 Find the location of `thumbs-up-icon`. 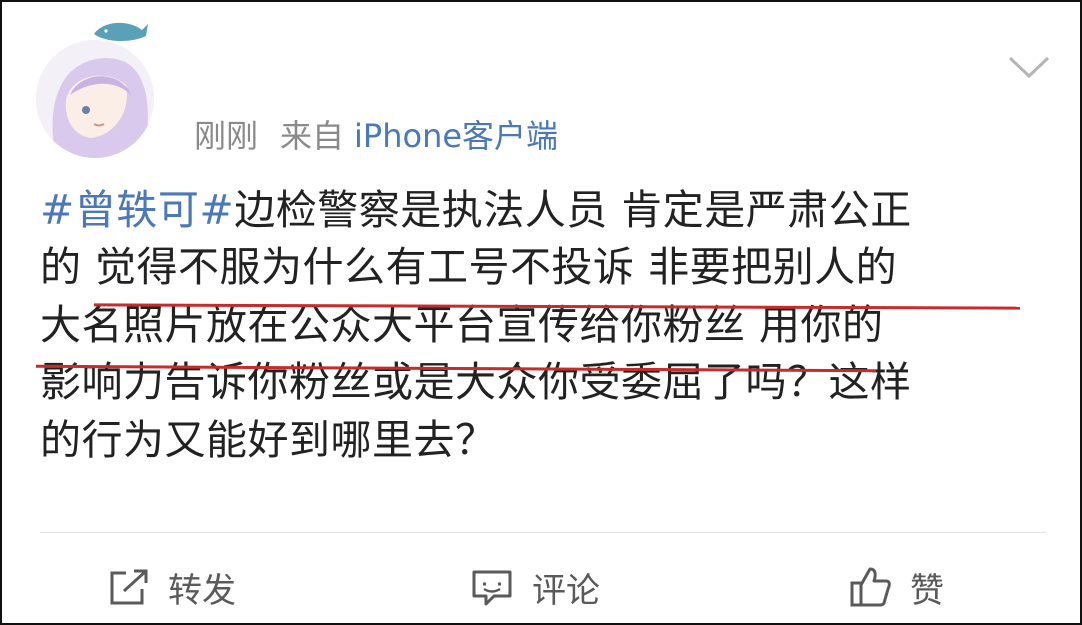

thumbs-up-icon is located at coordinates (870, 587).